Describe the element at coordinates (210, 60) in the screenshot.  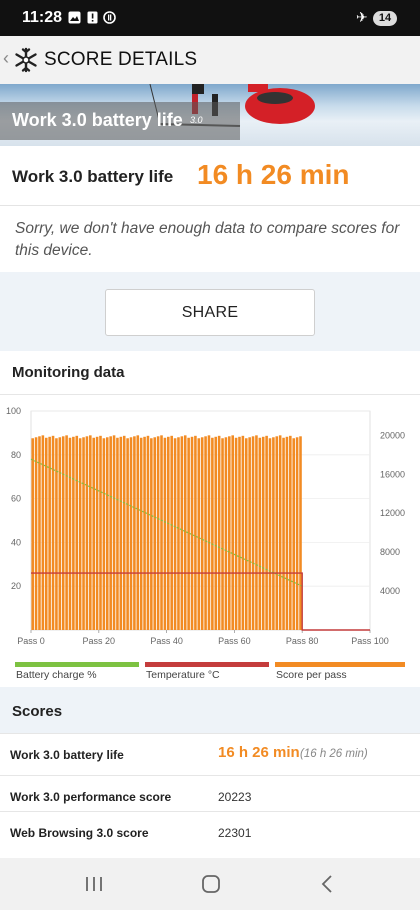
I see `app-bar: ‹ SCORE DETAILS` at that location.